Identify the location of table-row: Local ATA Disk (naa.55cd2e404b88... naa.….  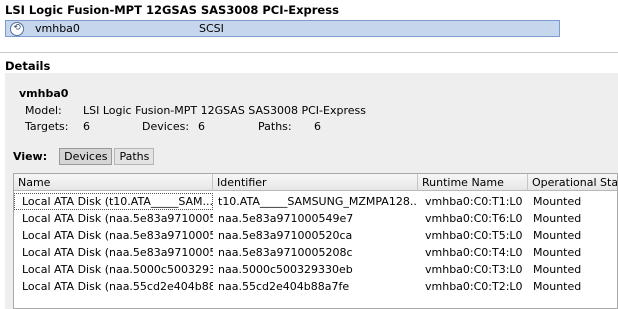
(315, 286).